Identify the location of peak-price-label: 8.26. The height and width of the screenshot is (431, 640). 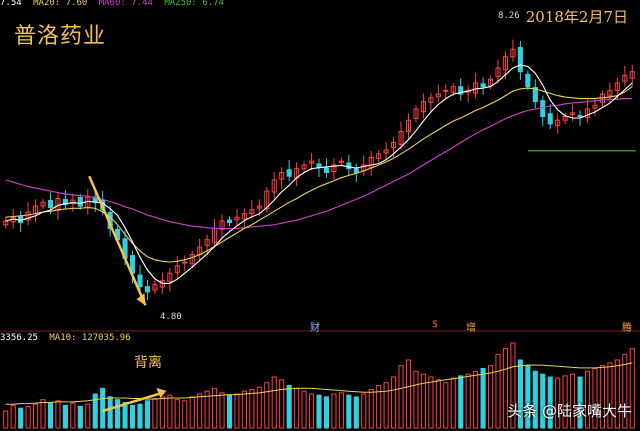
(509, 16).